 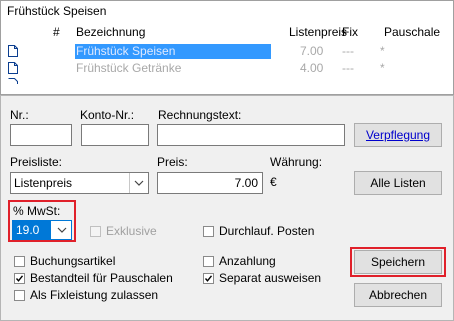 I want to click on exklusive-label: Exklusive, so click(x=131, y=231).